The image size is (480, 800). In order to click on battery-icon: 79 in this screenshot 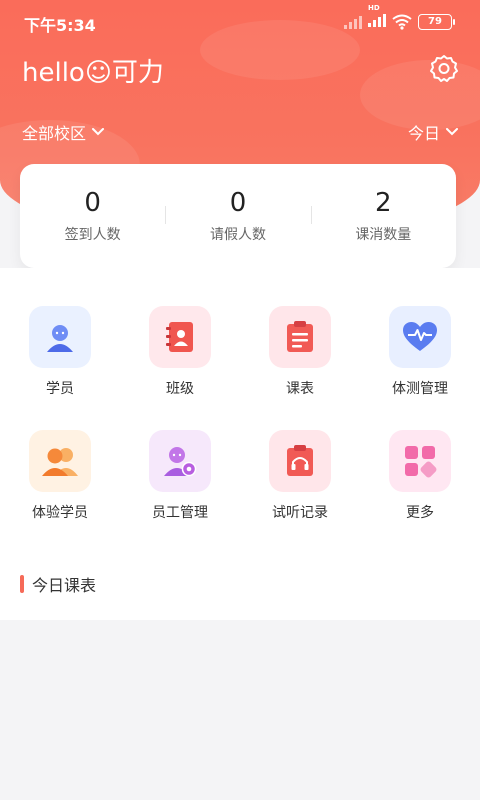, I will do `click(436, 21)`.